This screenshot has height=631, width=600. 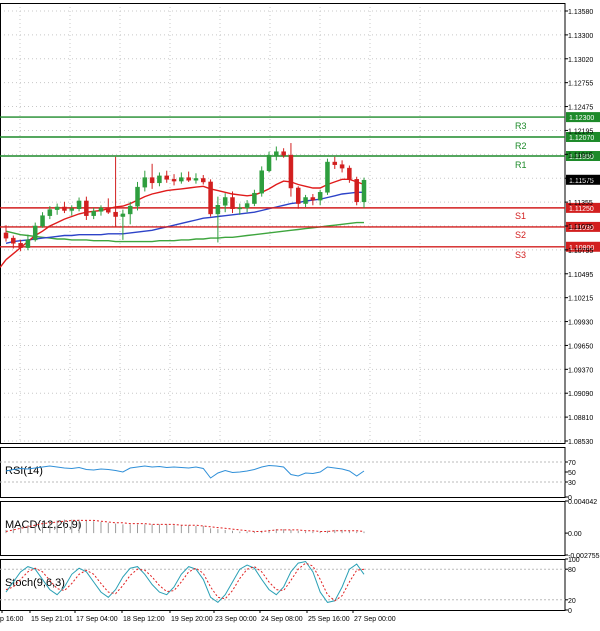 I want to click on level-price-r2: 1.12070, so click(x=581, y=138).